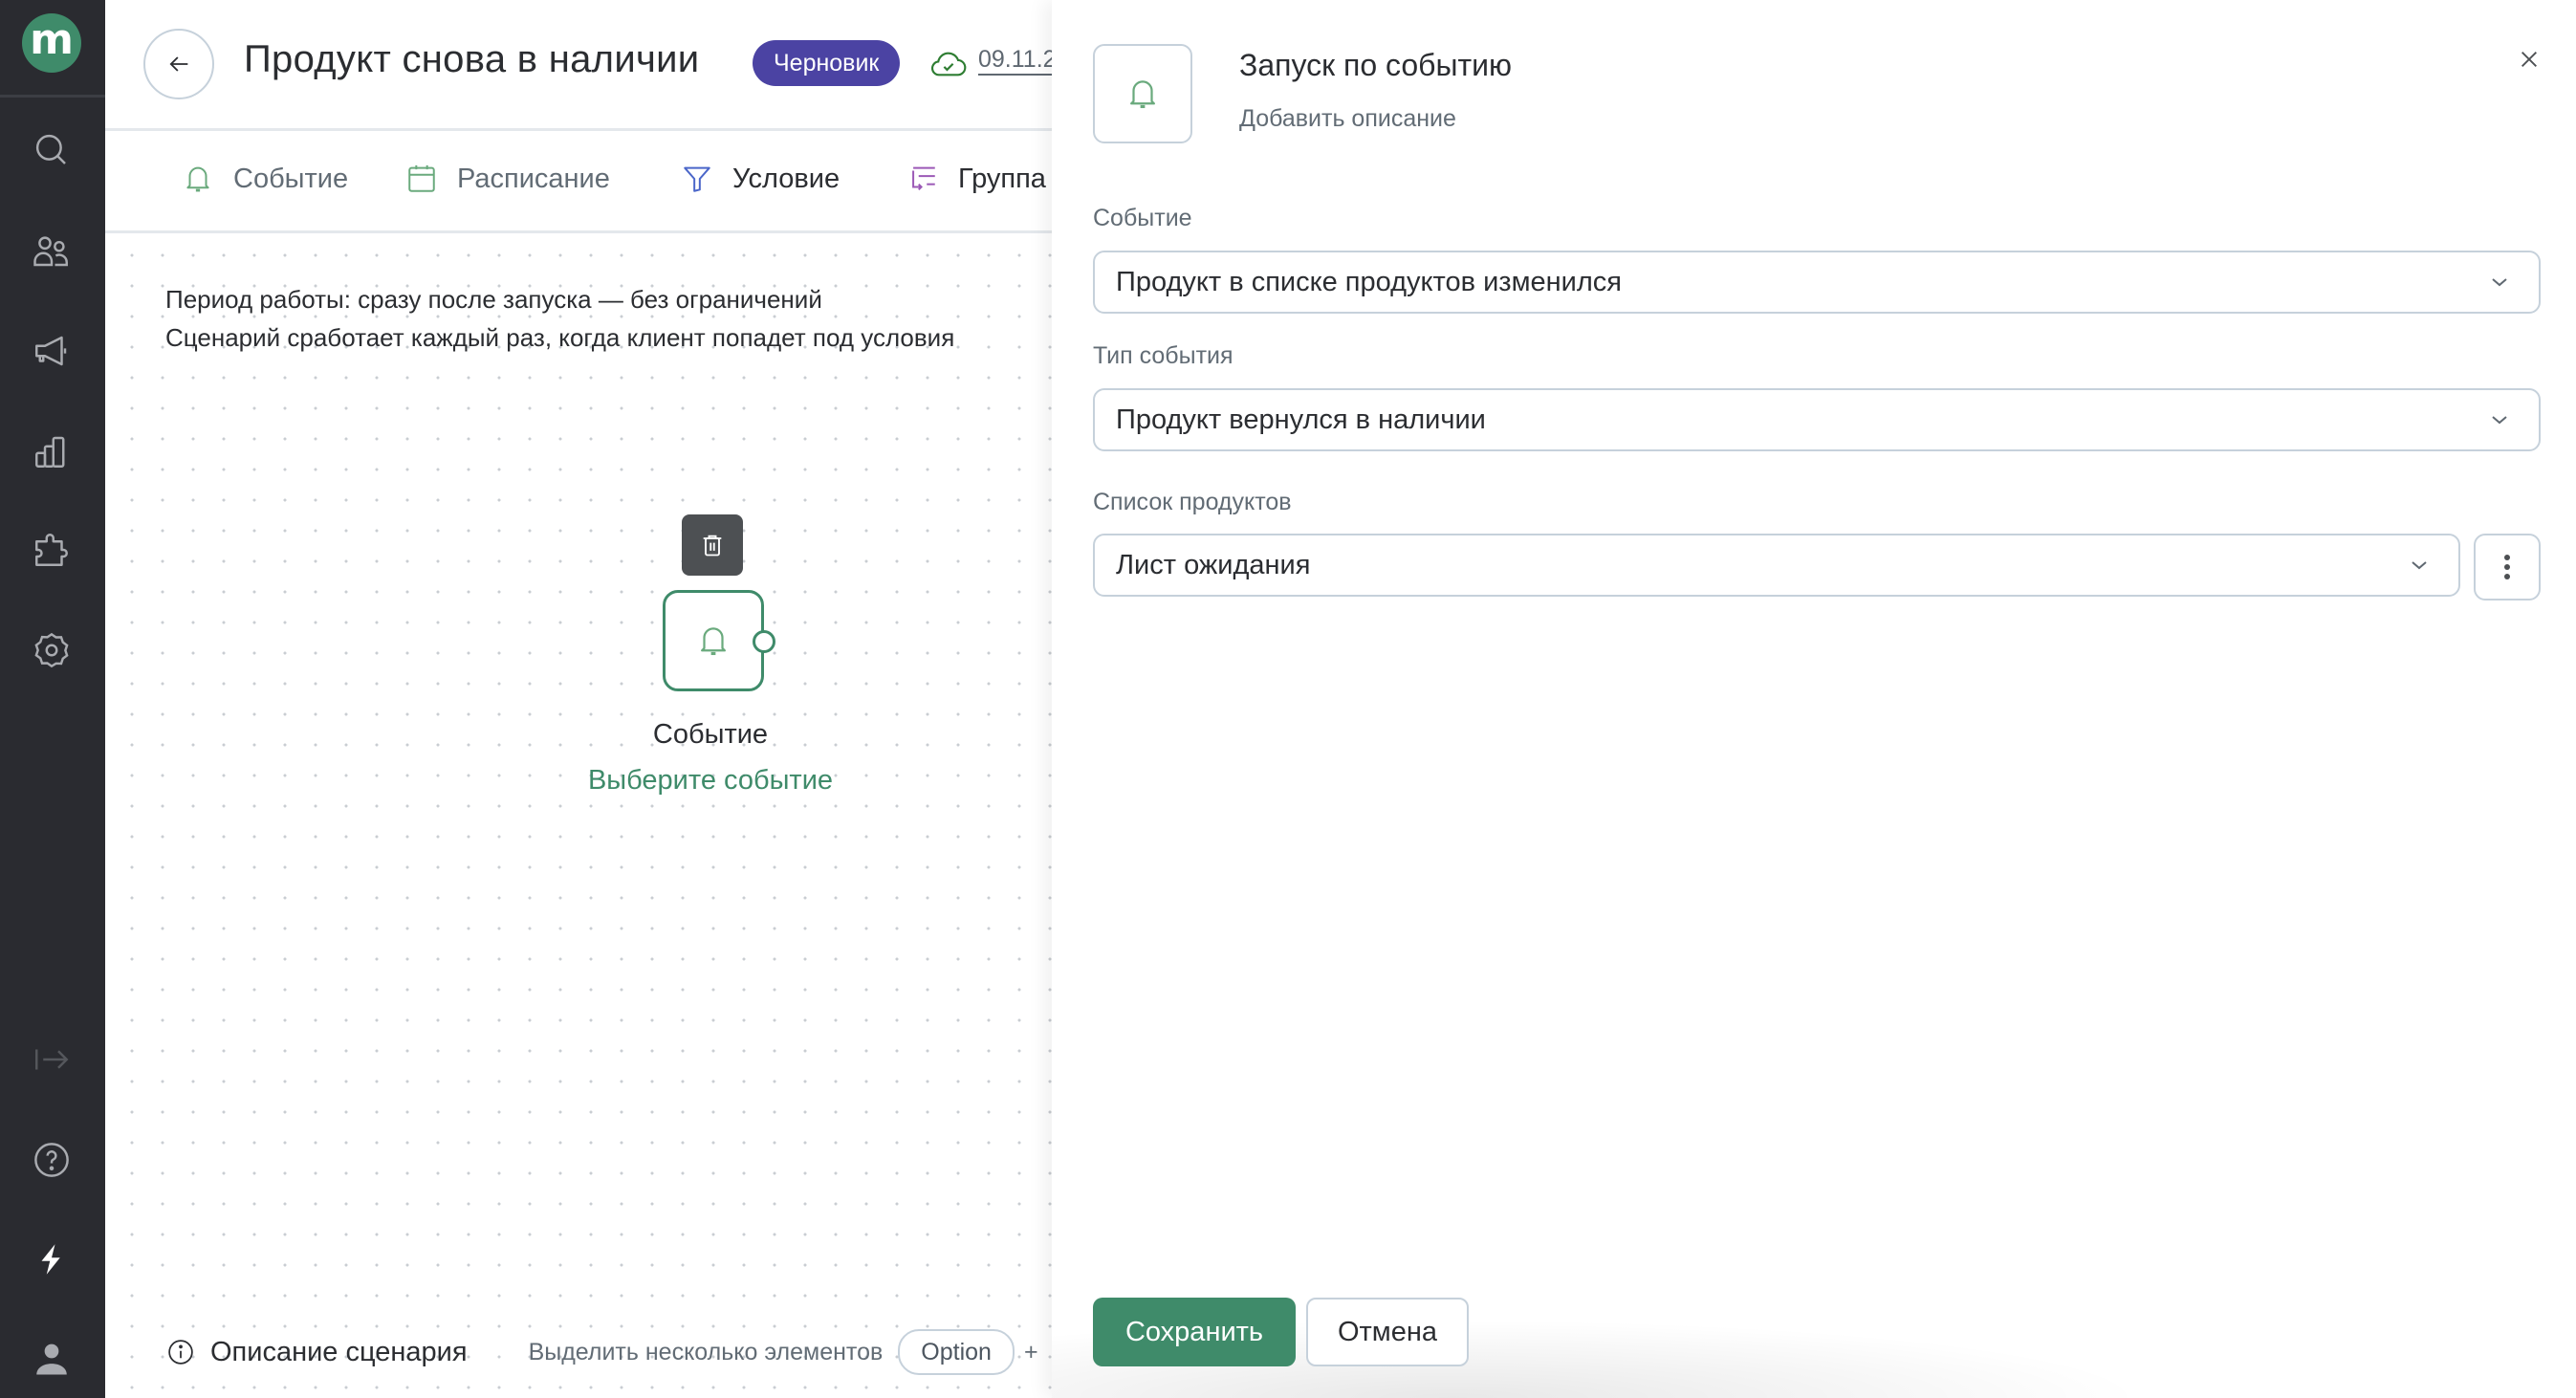 The height and width of the screenshot is (1398, 2576). Describe the element at coordinates (1347, 119) in the screenshot. I see `add-description-link: Добавить описание` at that location.